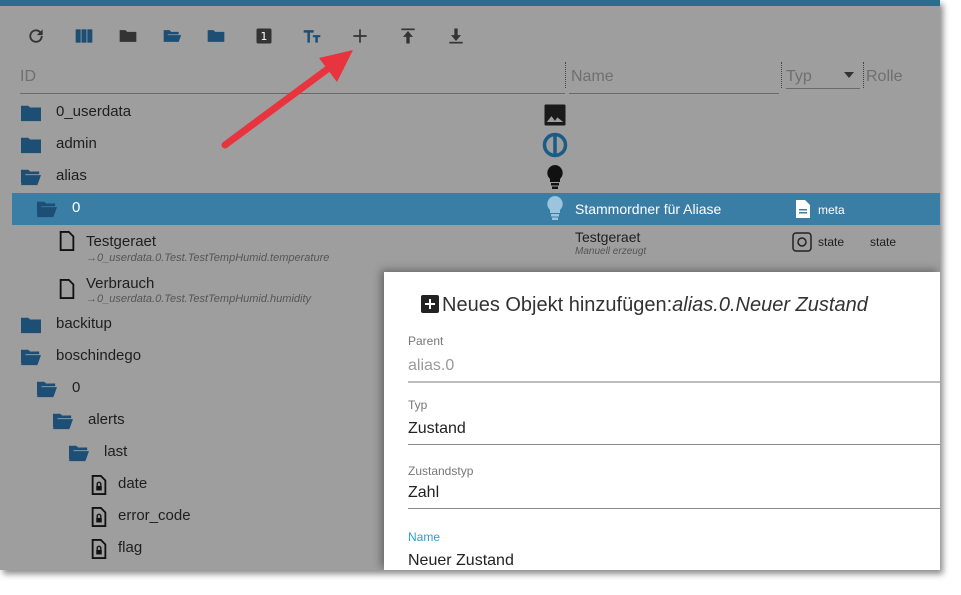 The image size is (961, 595). Describe the element at coordinates (884, 76) in the screenshot. I see `column-header-role-label: Rolle` at that location.